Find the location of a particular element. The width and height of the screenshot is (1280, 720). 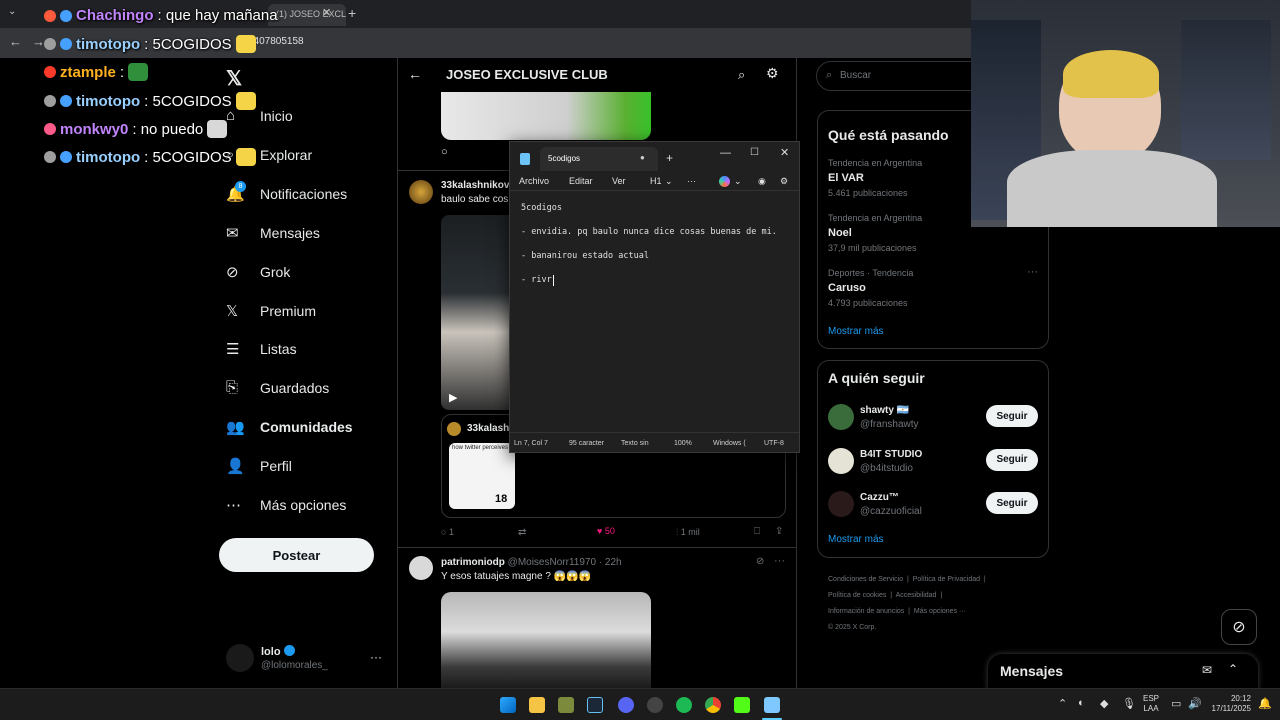

play-icon: ▶ is located at coordinates (453, 397).